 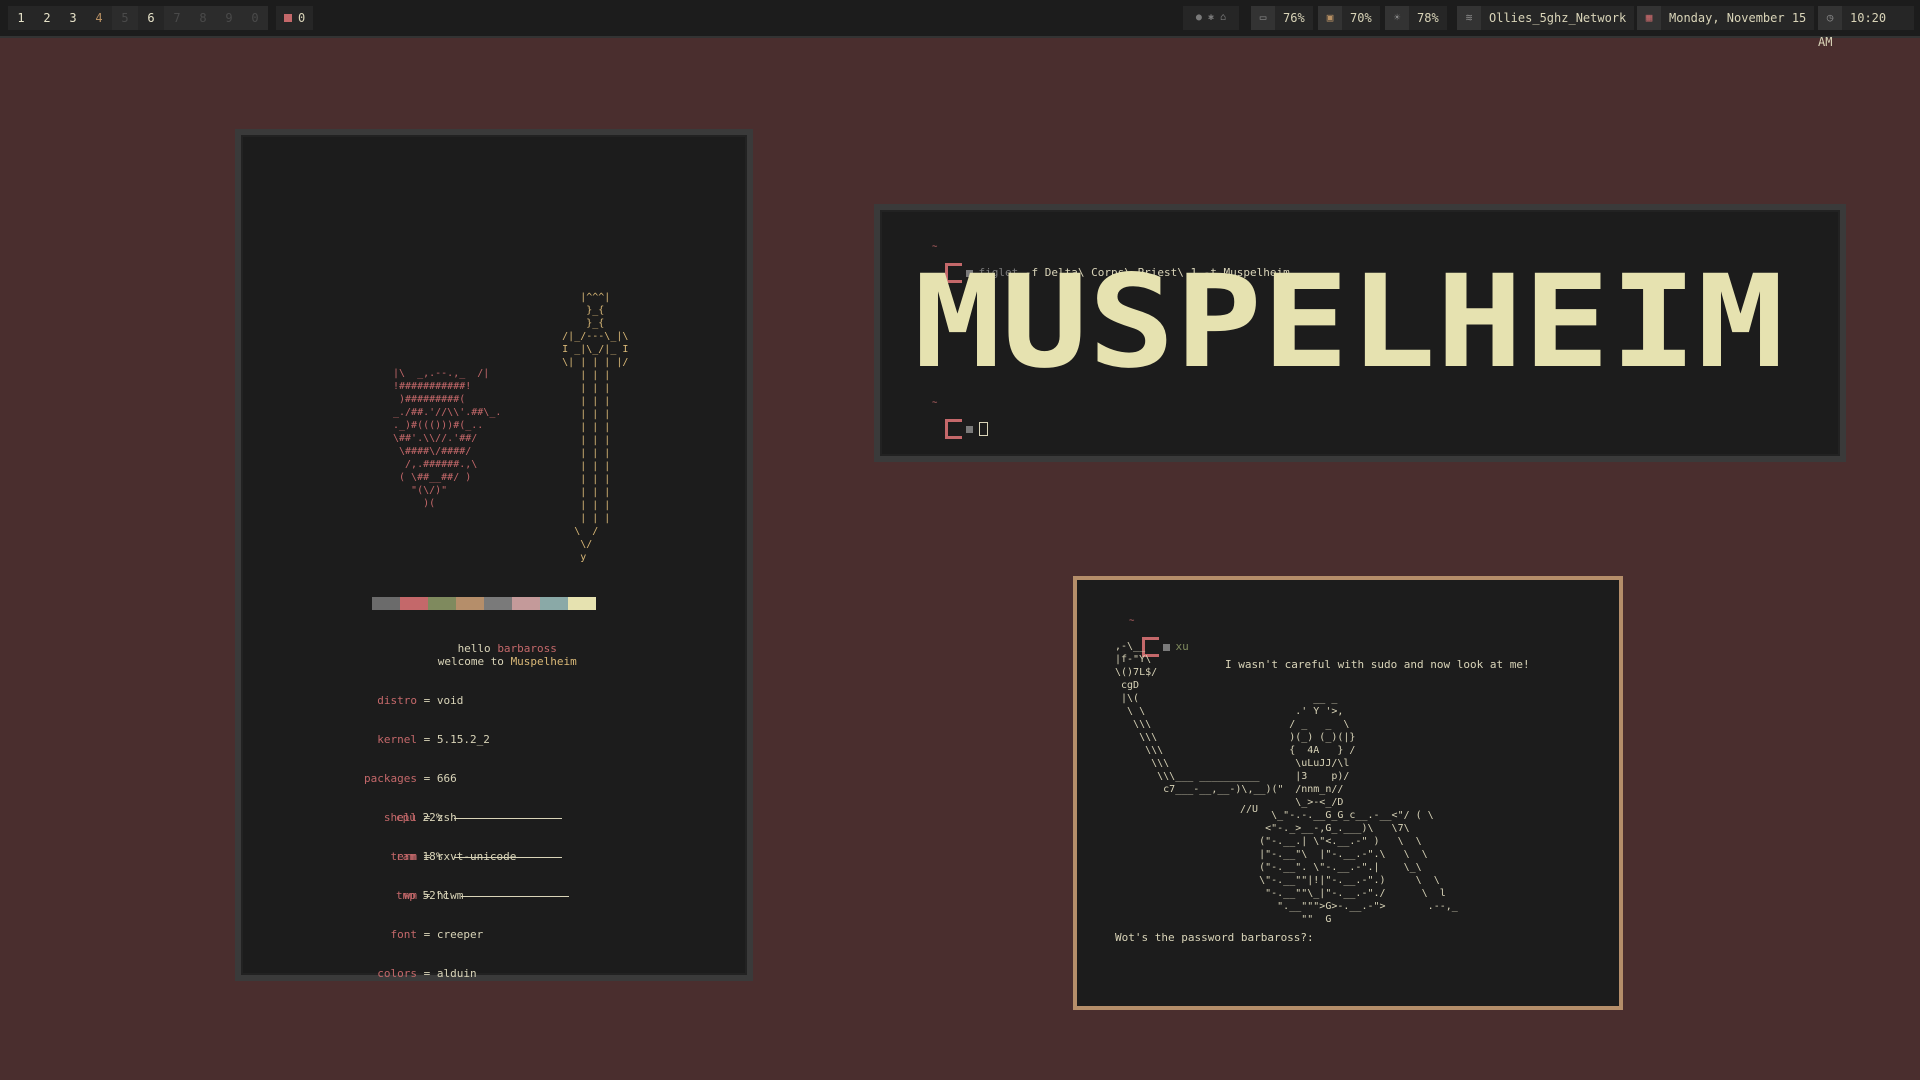 I want to click on info-label: font, so click(x=404, y=934).